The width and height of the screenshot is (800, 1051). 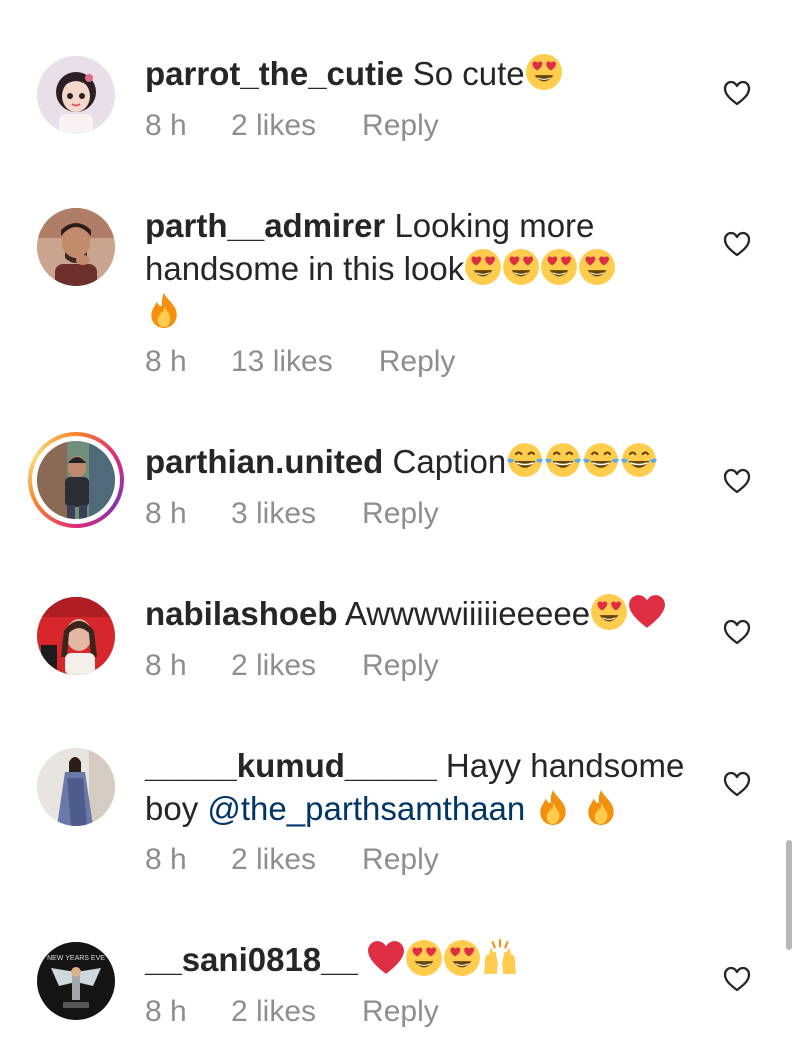 I want to click on comment-username: parthian.united, so click(x=264, y=461).